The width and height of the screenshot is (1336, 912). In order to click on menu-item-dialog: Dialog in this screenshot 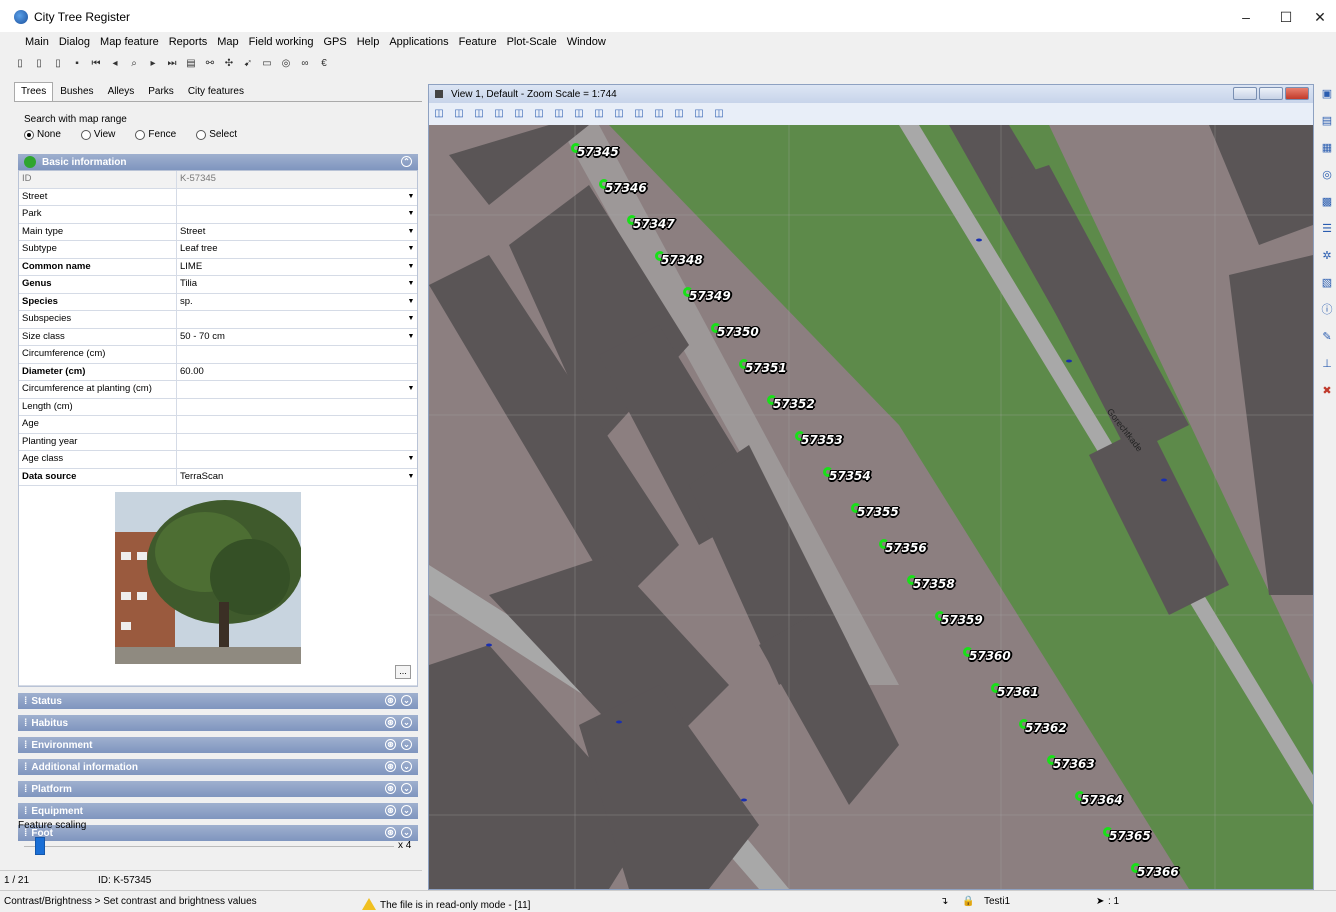, I will do `click(74, 43)`.